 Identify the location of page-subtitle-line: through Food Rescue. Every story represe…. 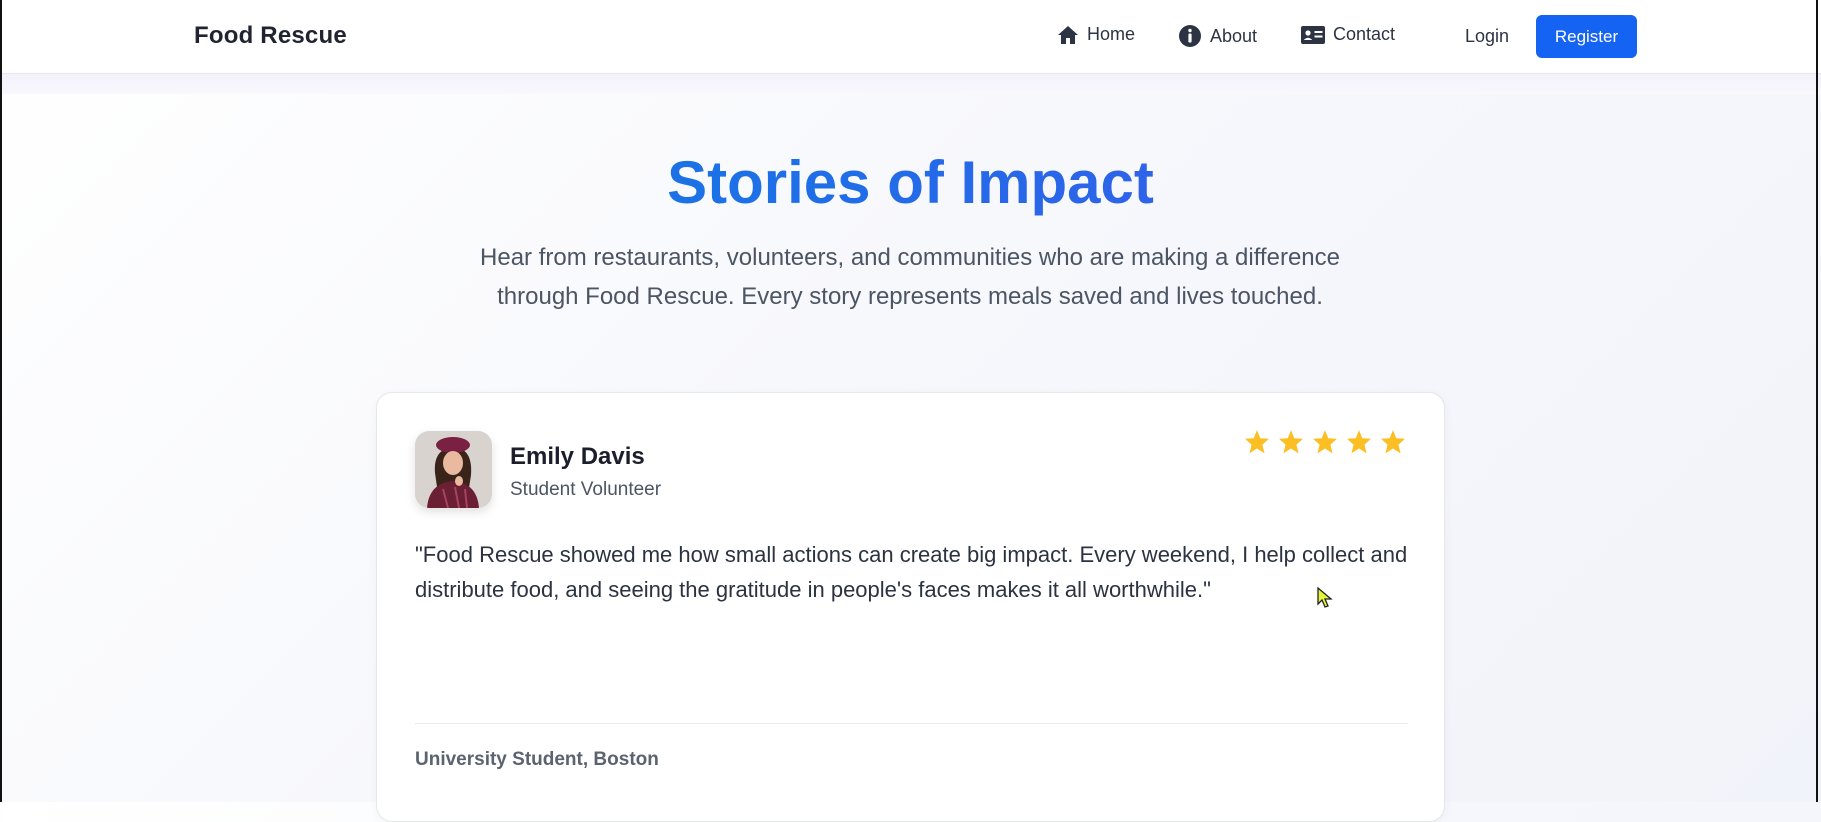
(910, 296).